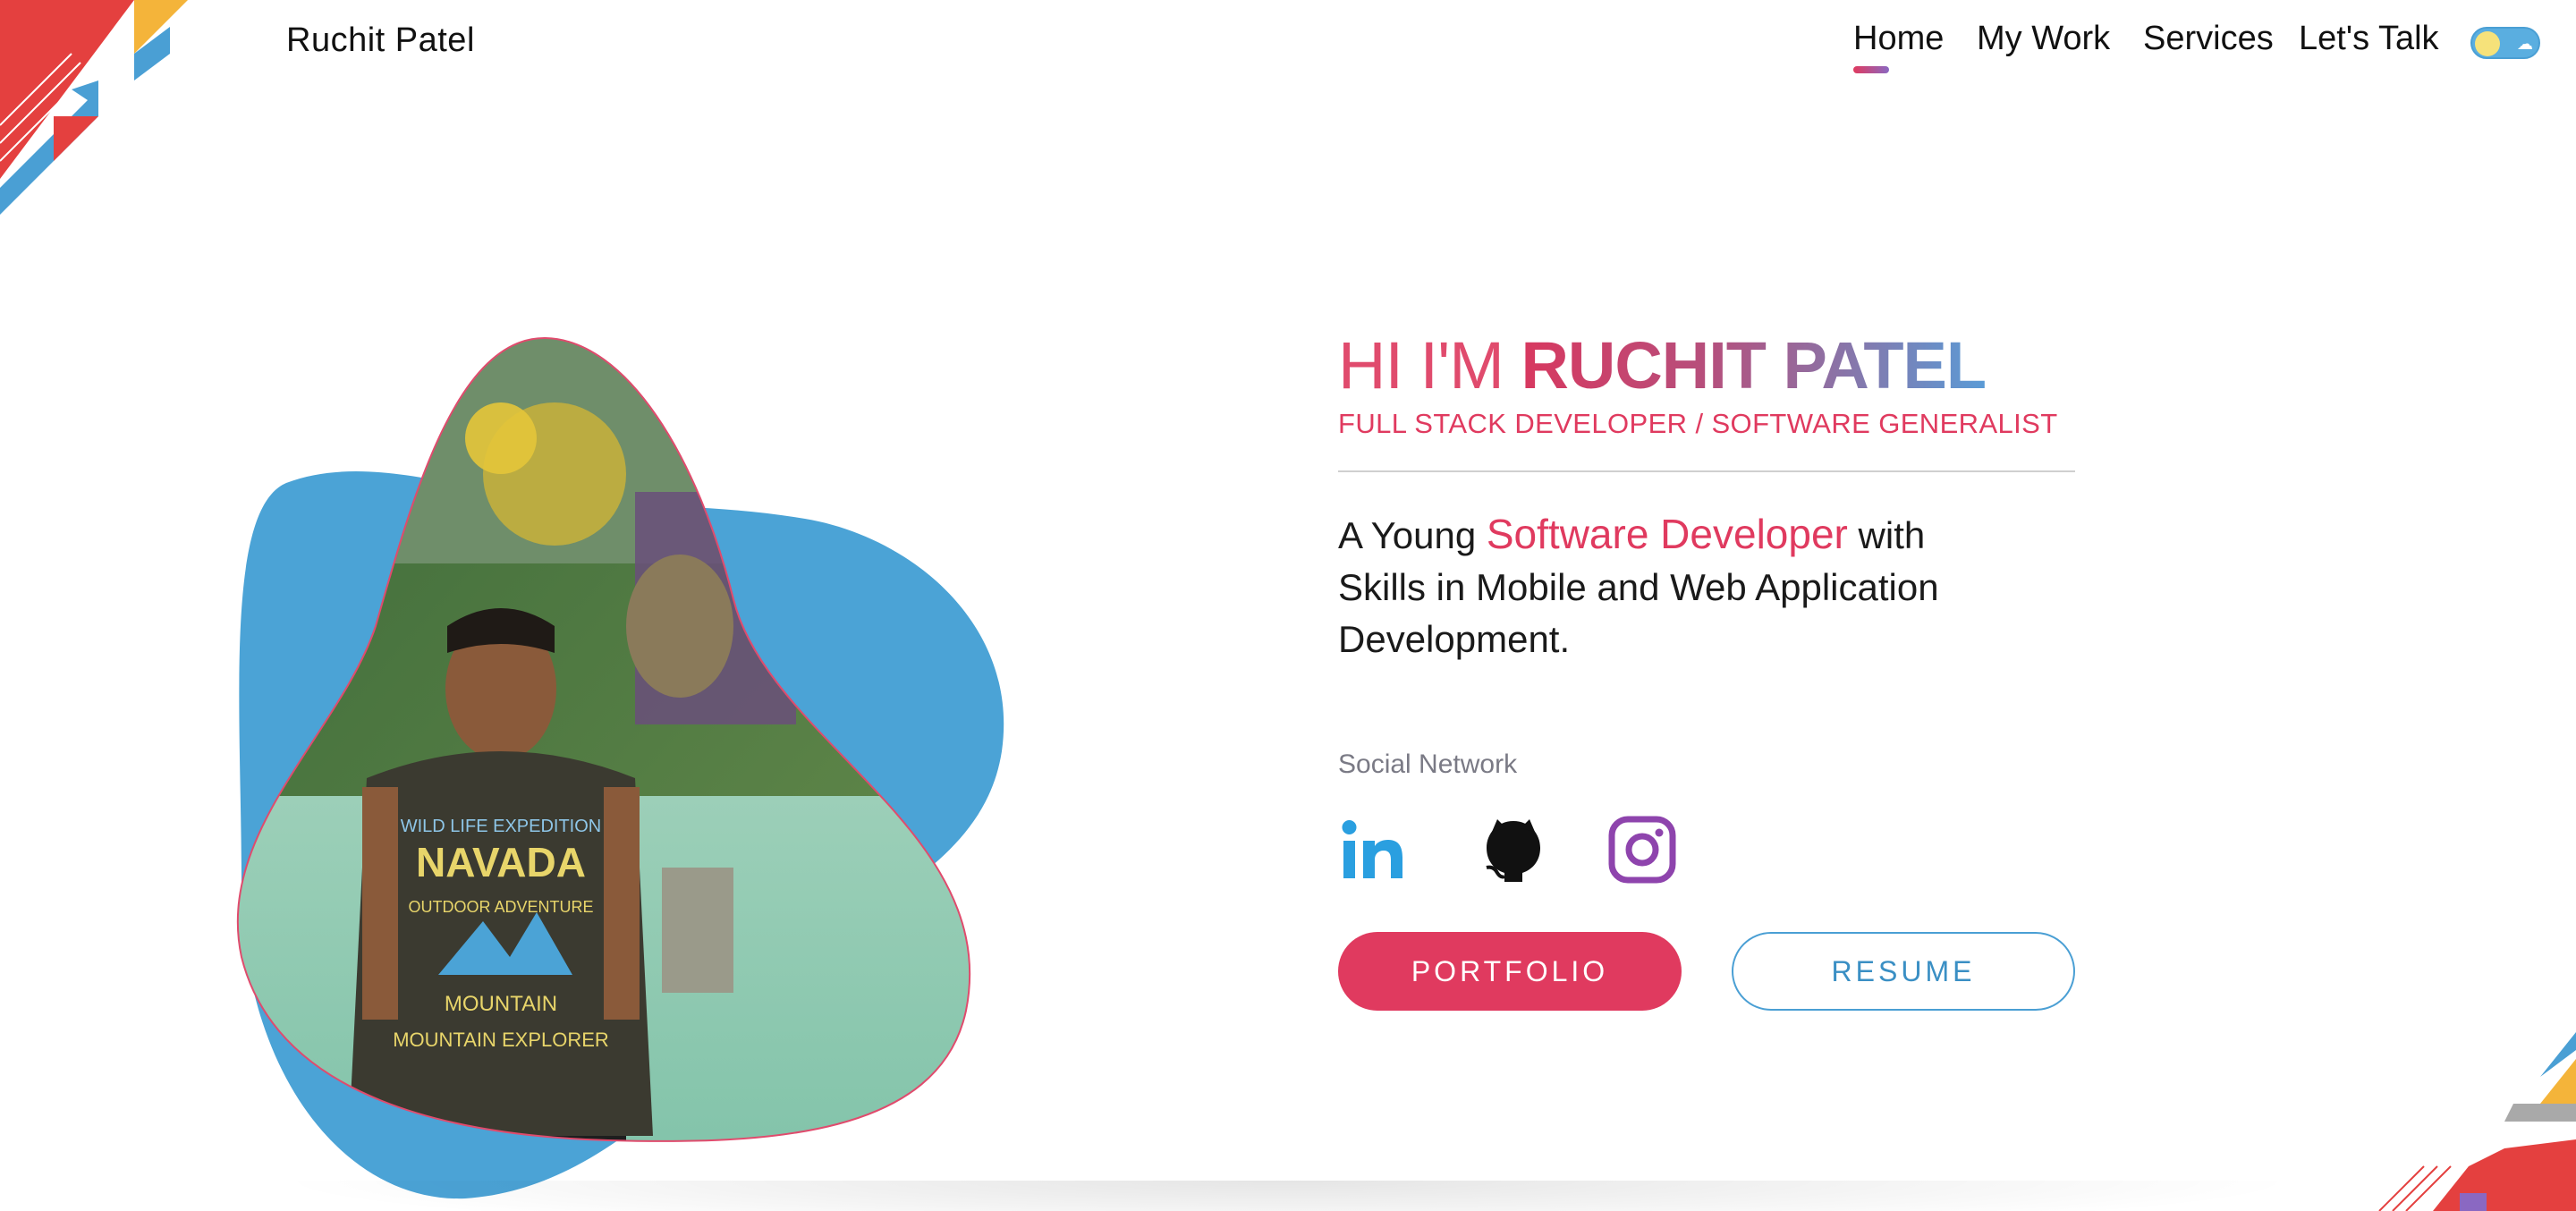 Image resolution: width=2576 pixels, height=1211 pixels. What do you see at coordinates (380, 40) in the screenshot?
I see `brand-name: Ruchit Patel` at bounding box center [380, 40].